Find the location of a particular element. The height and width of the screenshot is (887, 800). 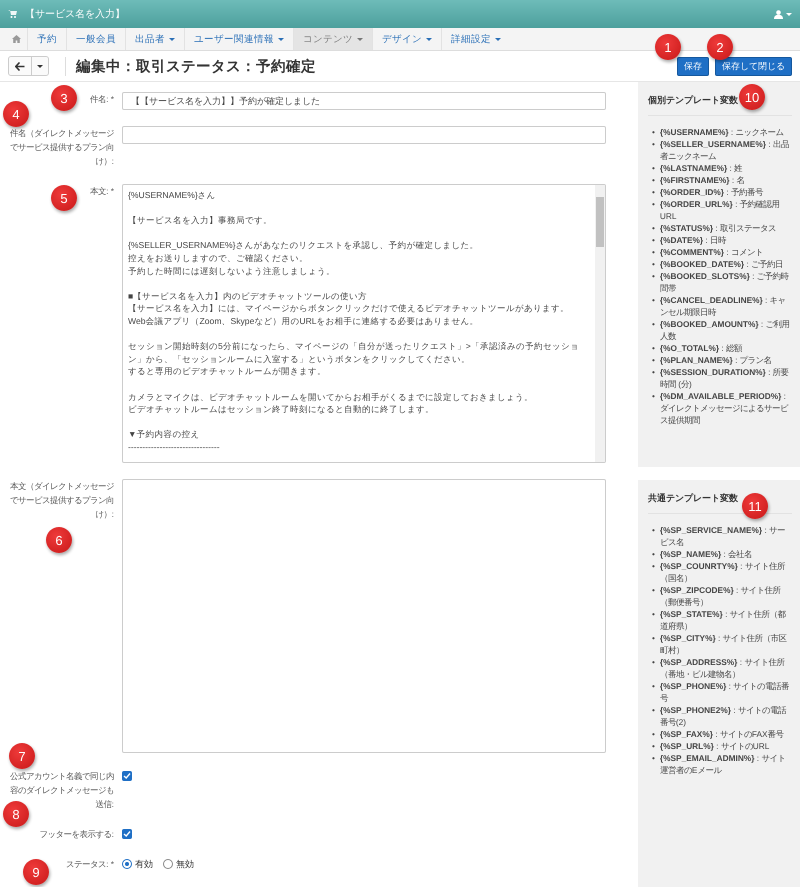

variable-item: {%SP_PHONE%} : サイトの電話番号 is located at coordinates (725, 692).